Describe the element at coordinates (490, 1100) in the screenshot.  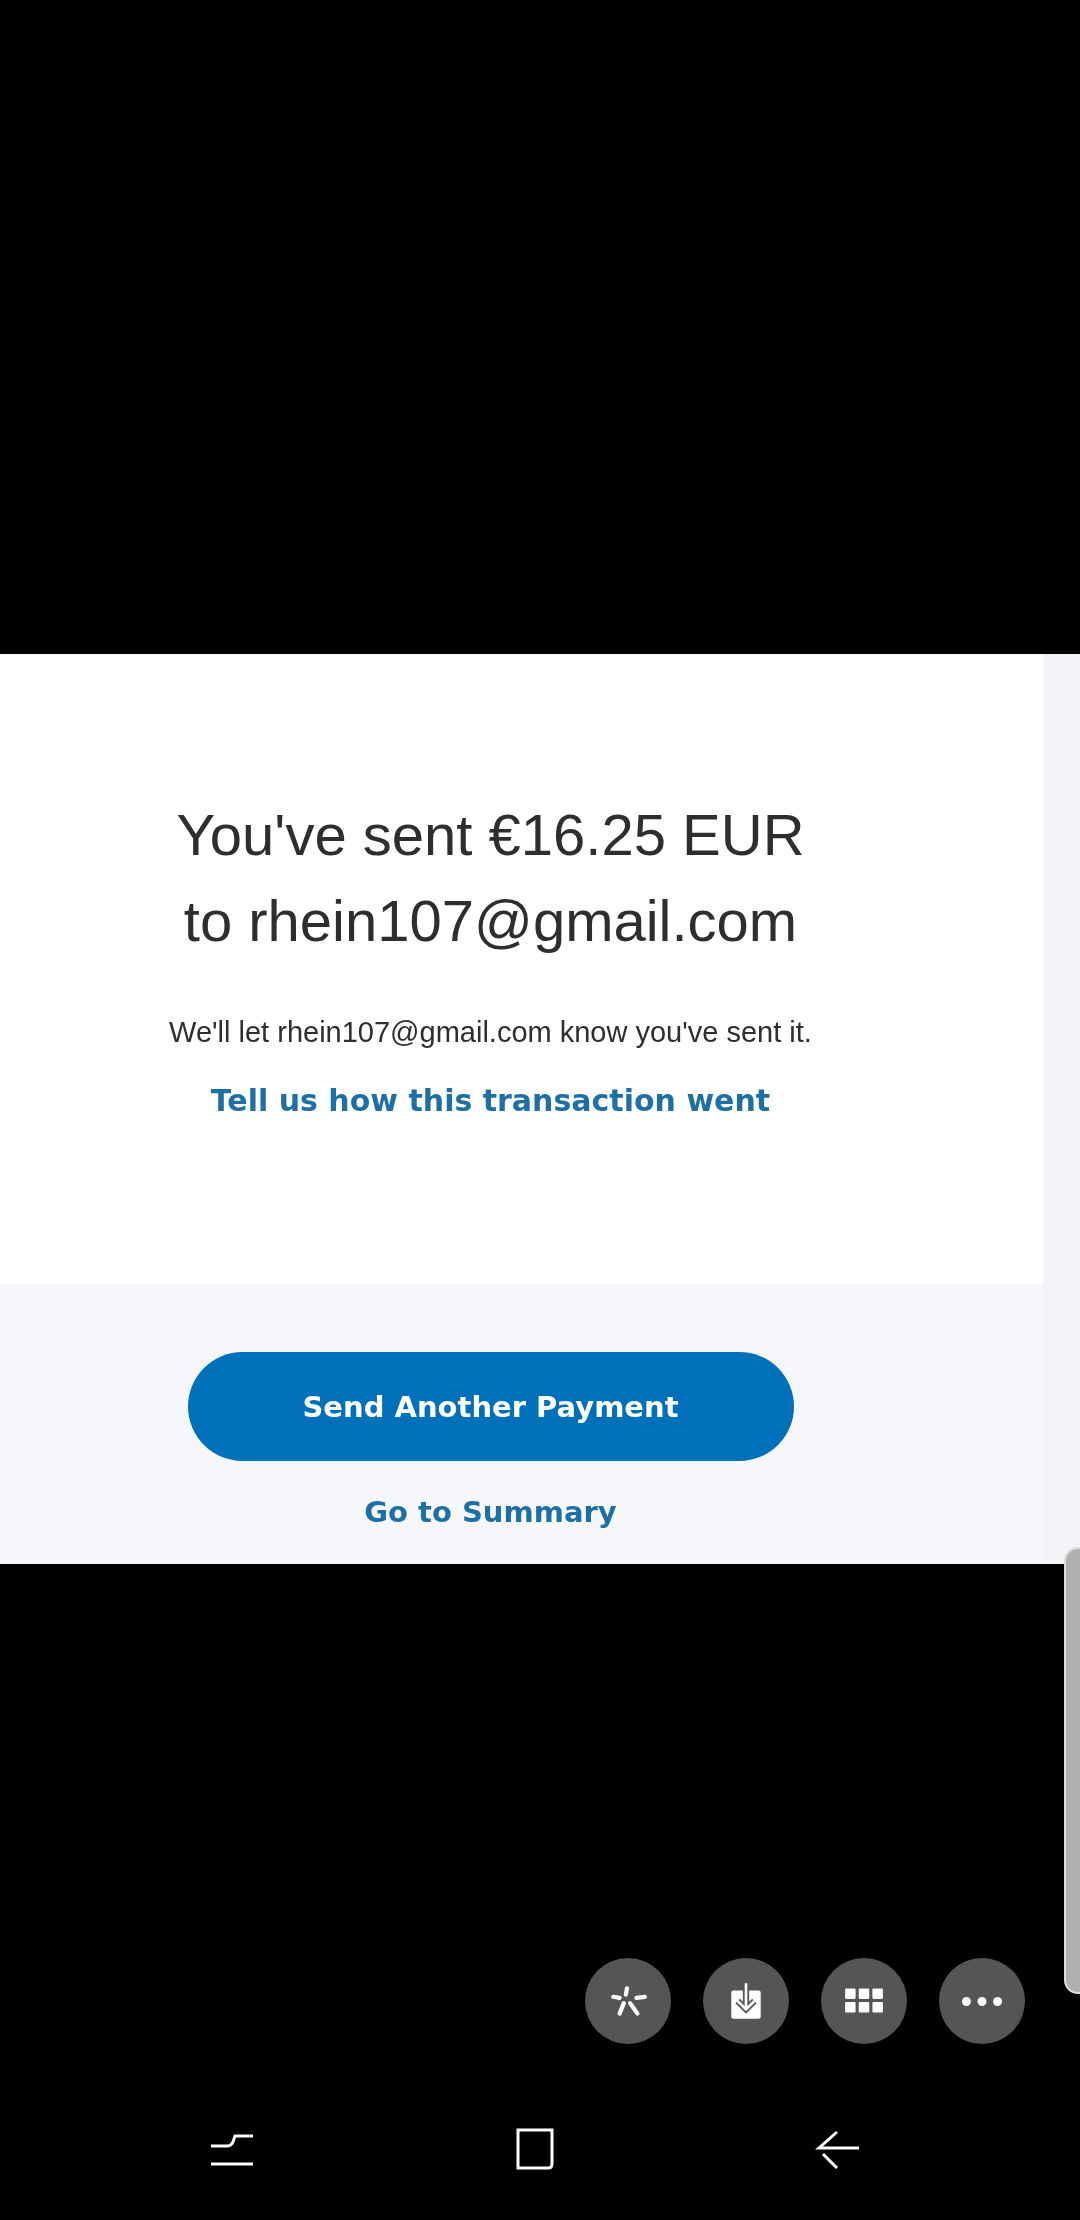
I see `feedback-link: Tell us how this transaction went` at that location.